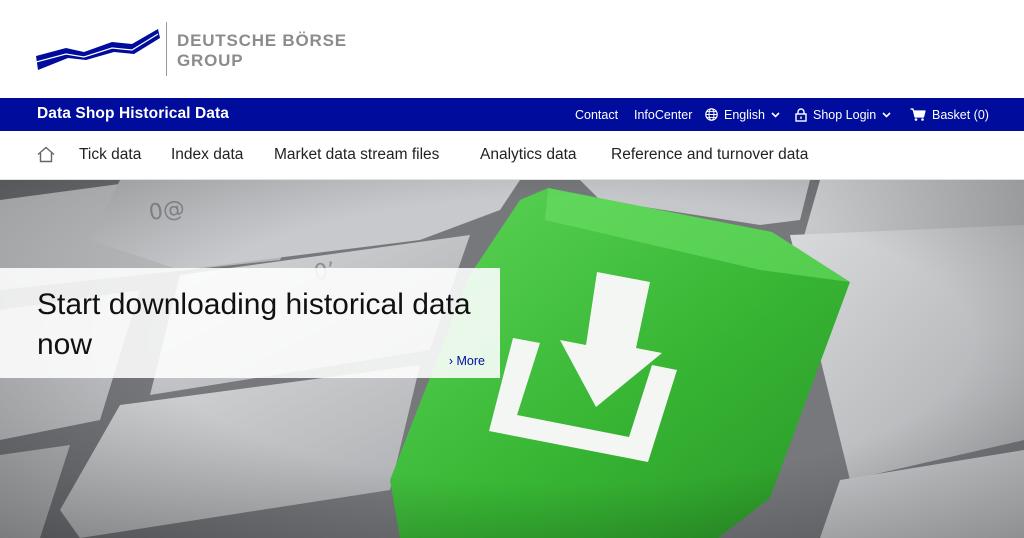 The height and width of the screenshot is (538, 1024). Describe the element at coordinates (801, 114) in the screenshot. I see `lock-icon` at that location.